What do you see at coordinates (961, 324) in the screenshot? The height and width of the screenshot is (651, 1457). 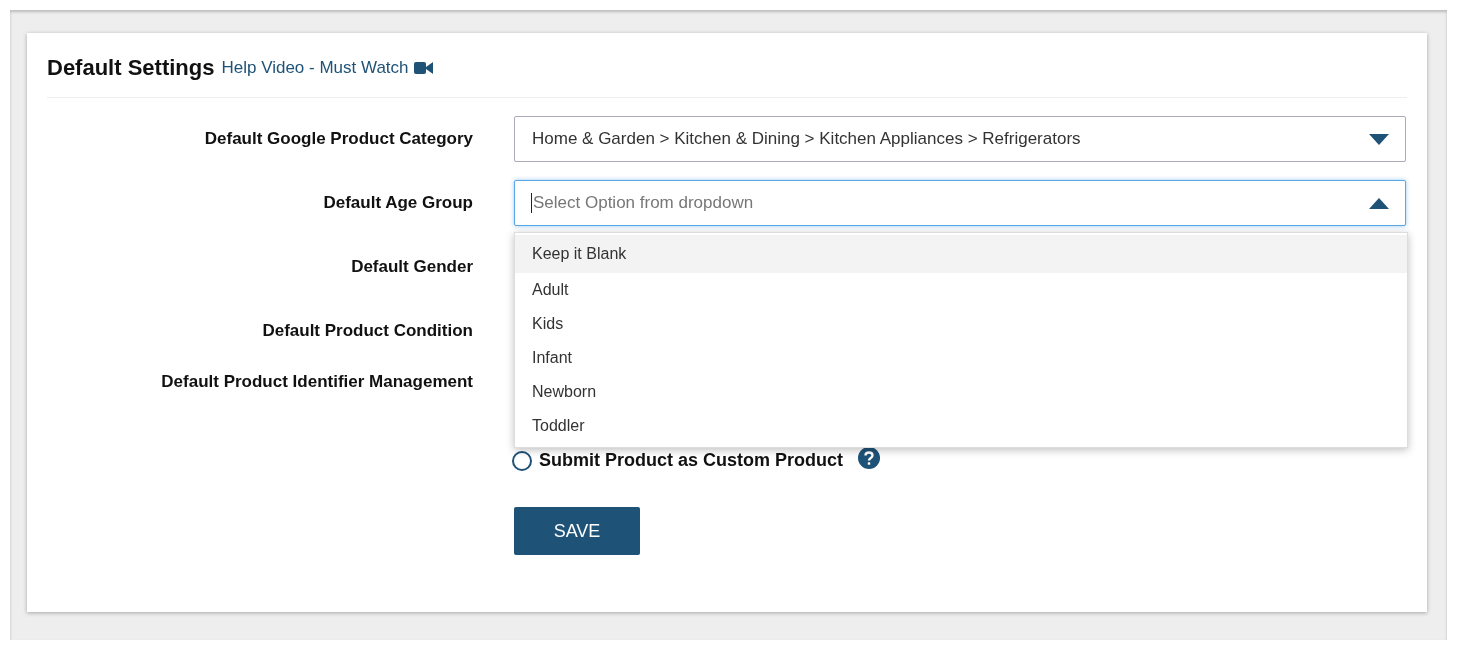 I see `dropdown-option: Kids` at bounding box center [961, 324].